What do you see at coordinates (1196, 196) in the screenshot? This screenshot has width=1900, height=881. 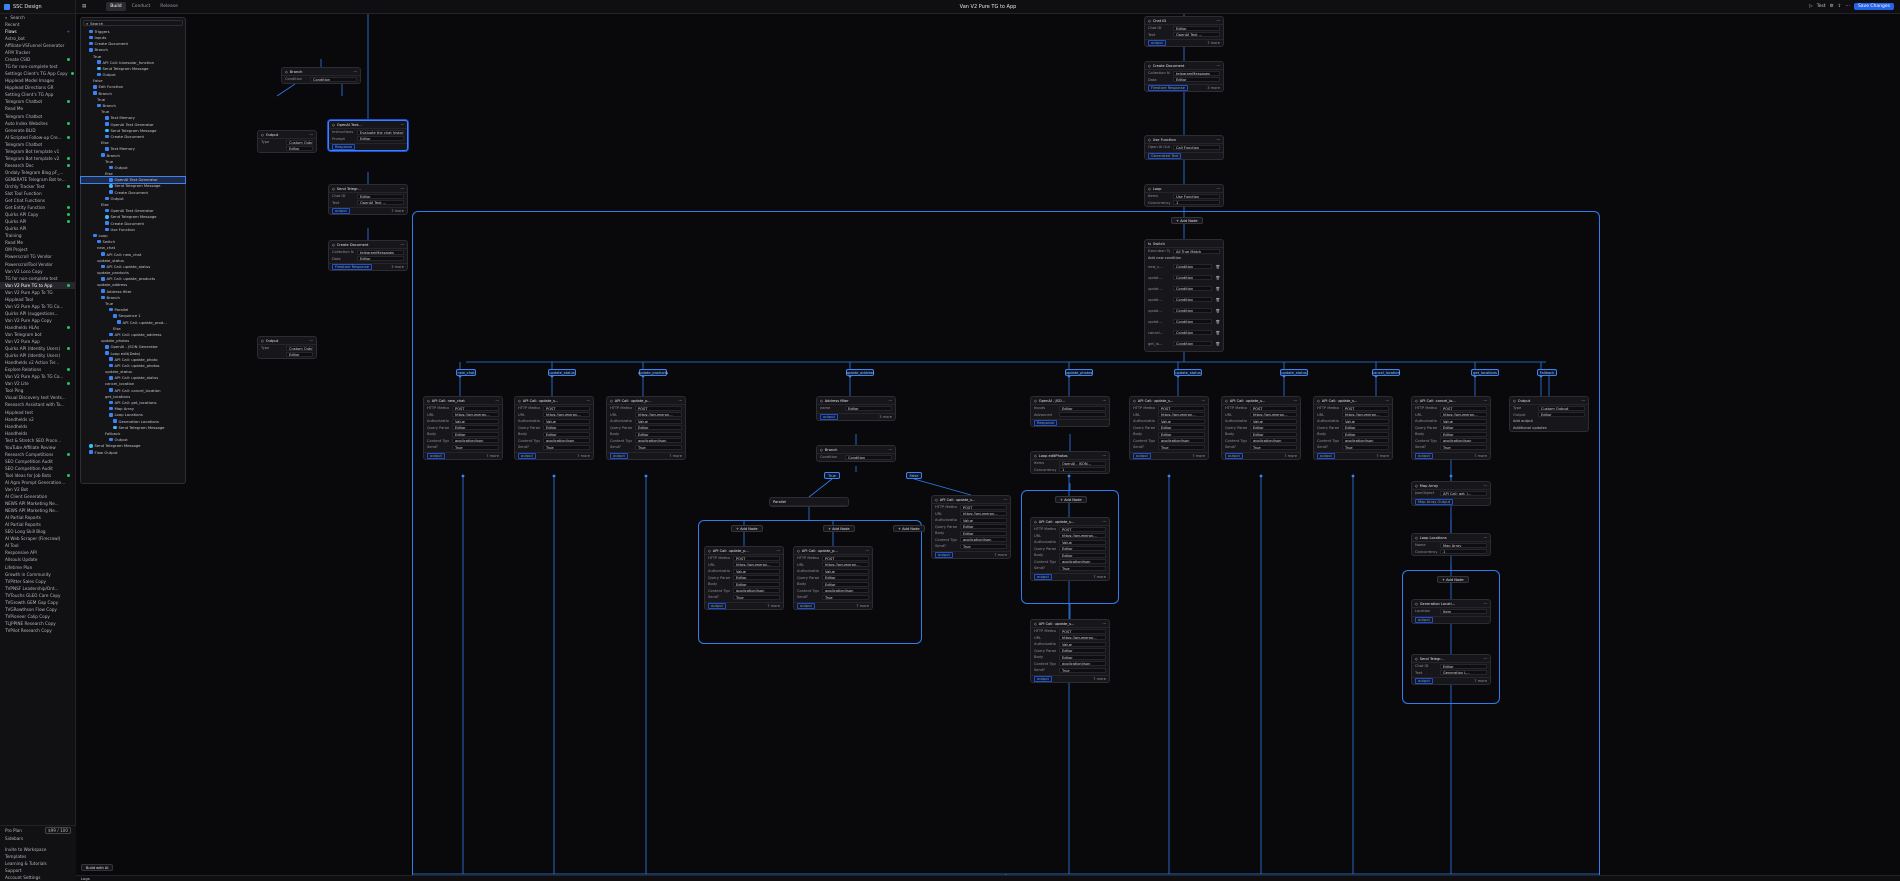 I see `field-value: Use Function` at bounding box center [1196, 196].